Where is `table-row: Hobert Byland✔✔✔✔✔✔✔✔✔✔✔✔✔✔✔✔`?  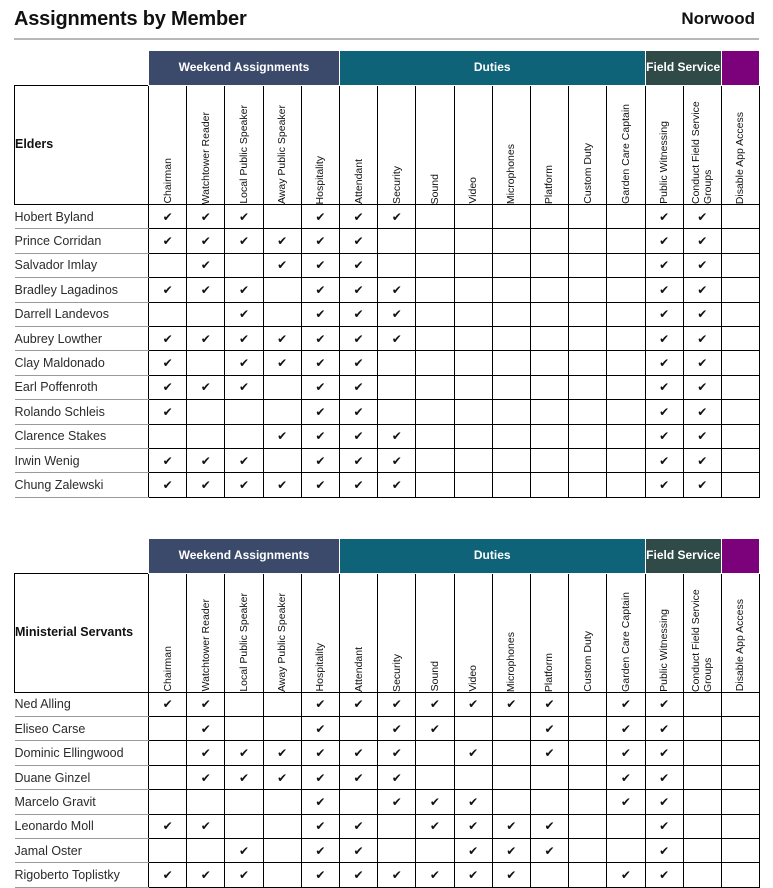 table-row: Hobert Byland✔✔✔✔✔✔✔✔✔✔✔✔✔✔✔✔ is located at coordinates (387, 216).